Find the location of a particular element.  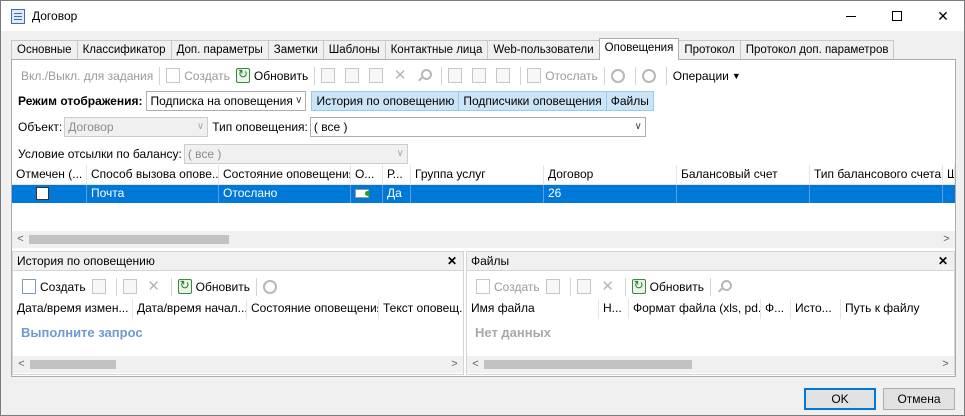

send-button: Отослать is located at coordinates (562, 76).